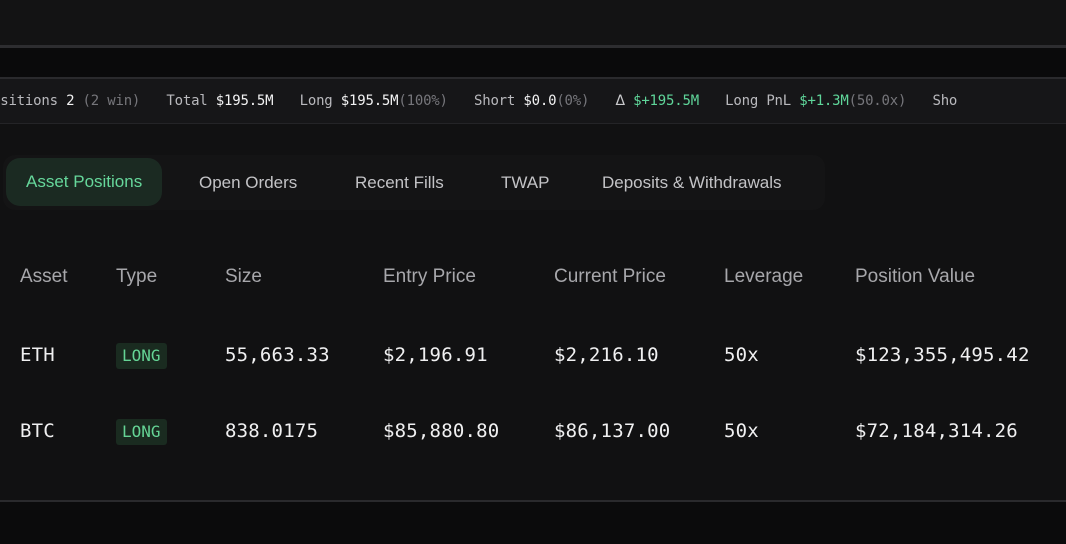 The height and width of the screenshot is (544, 1066). What do you see at coordinates (248, 182) in the screenshot?
I see `tab-open-orders: Open Orders` at bounding box center [248, 182].